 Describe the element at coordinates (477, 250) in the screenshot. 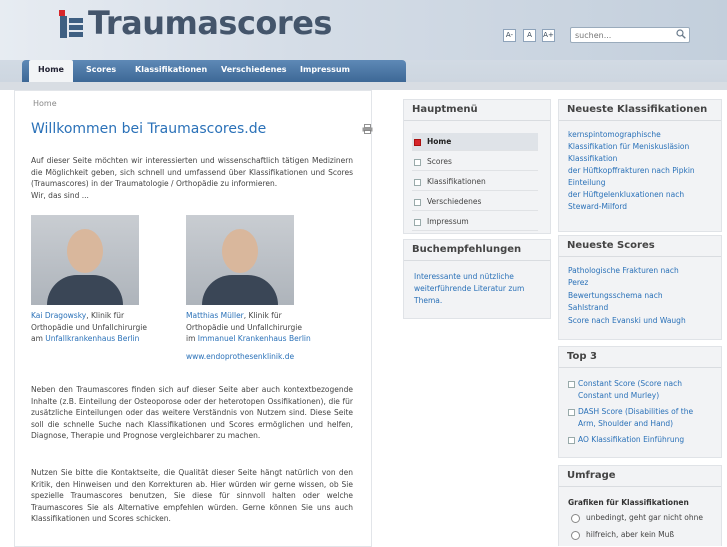

I see `buchempfehlungen-title: Buchempfehlungen` at that location.